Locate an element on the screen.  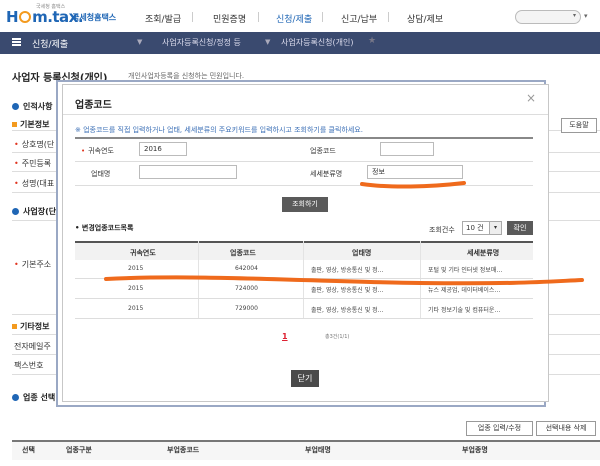
logo-korean: 국세청홈택스 is located at coordinates (94, 17).